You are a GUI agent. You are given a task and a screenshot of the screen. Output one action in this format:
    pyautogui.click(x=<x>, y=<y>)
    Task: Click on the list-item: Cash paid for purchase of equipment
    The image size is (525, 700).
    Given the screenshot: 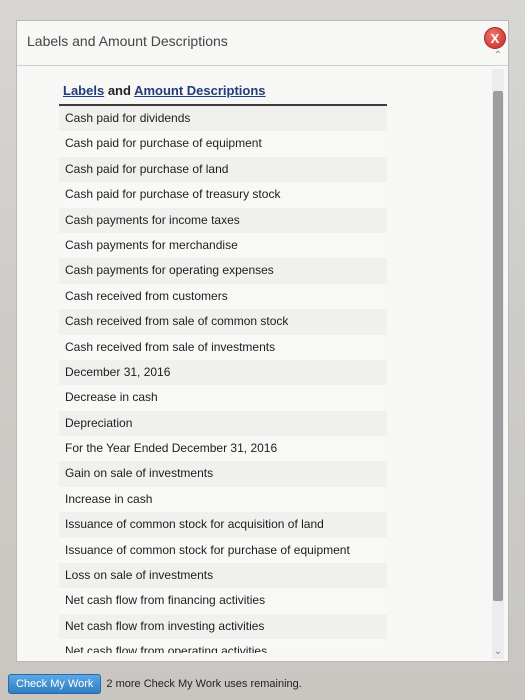 What is the action you would take?
    pyautogui.click(x=223, y=144)
    